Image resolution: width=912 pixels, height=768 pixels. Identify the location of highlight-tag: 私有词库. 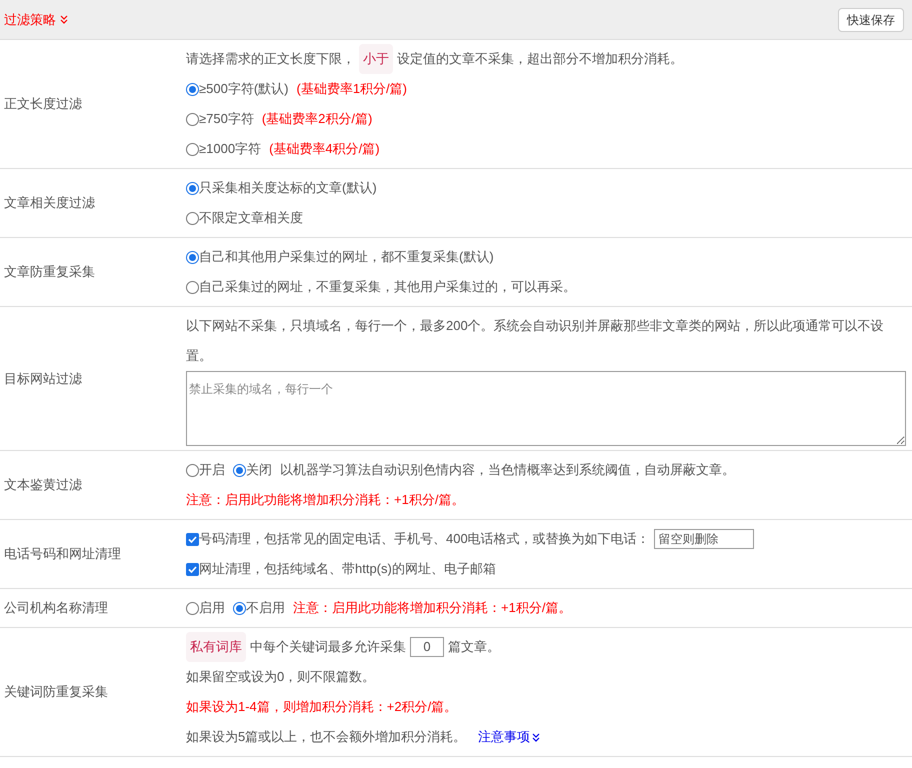
(216, 647).